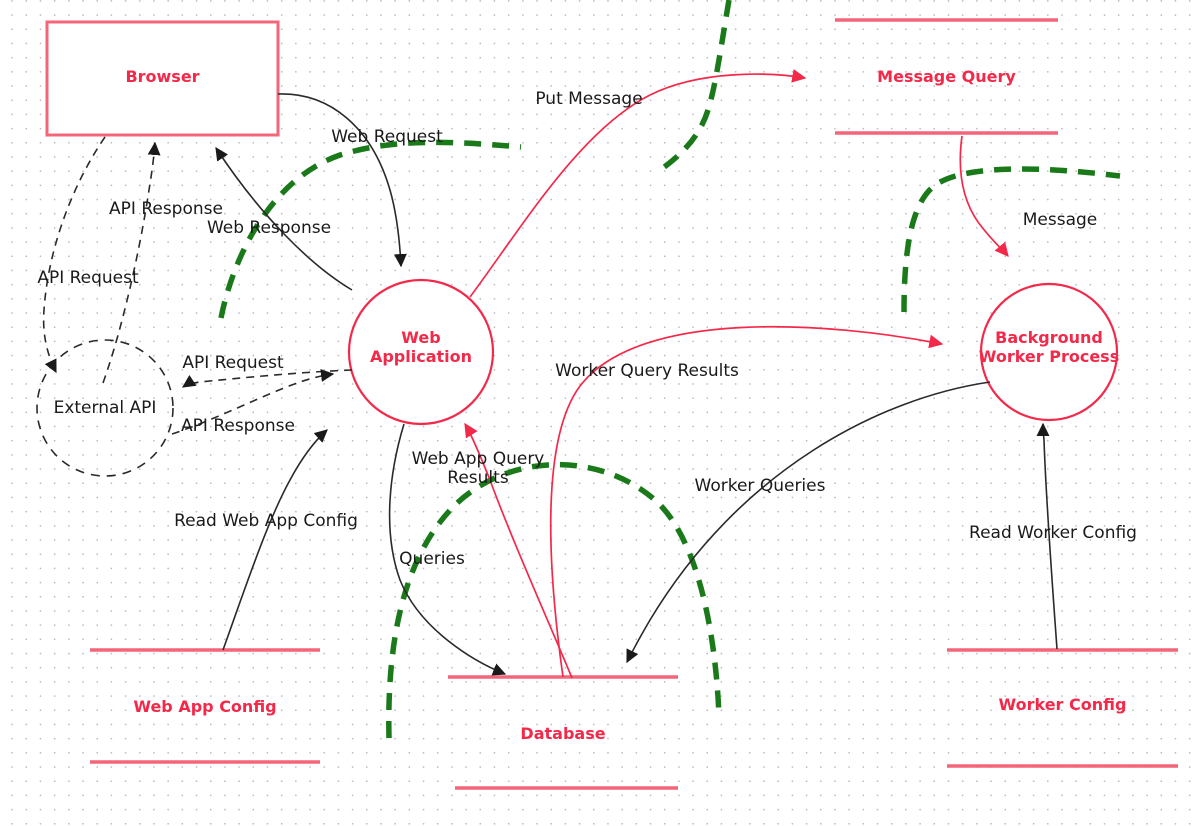 The height and width of the screenshot is (826, 1195). I want to click on flow-read-web-app-config, so click(275, 540).